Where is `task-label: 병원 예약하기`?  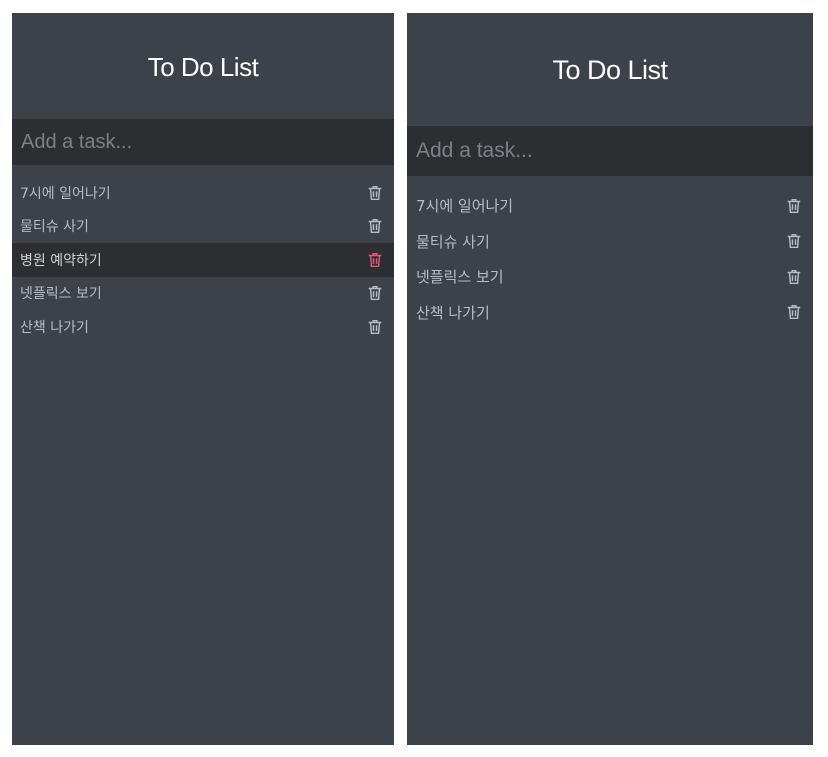 task-label: 병원 예약하기 is located at coordinates (61, 260).